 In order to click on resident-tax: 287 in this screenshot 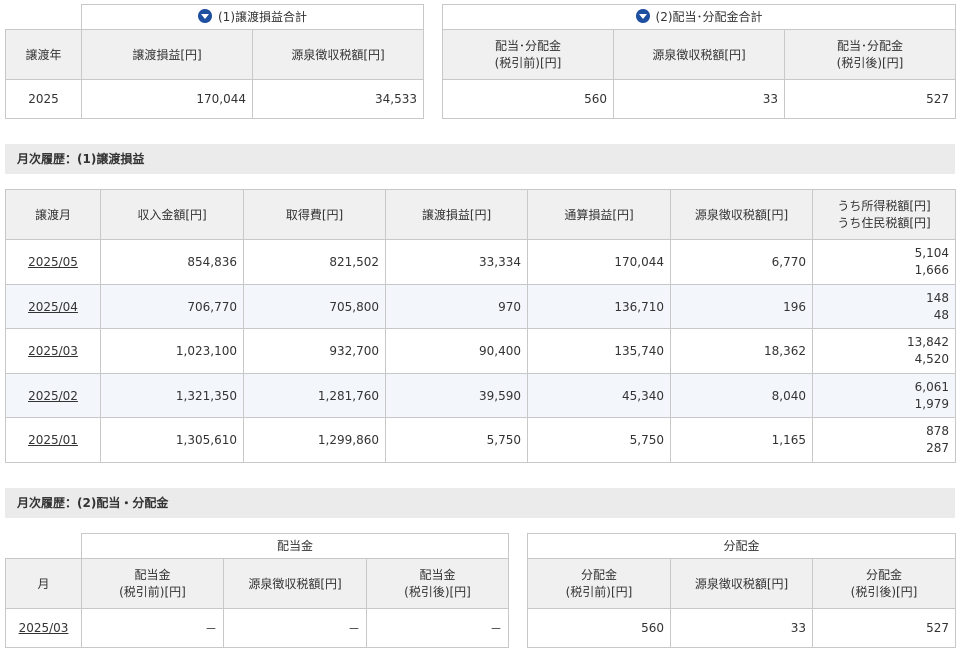, I will do `click(937, 448)`.